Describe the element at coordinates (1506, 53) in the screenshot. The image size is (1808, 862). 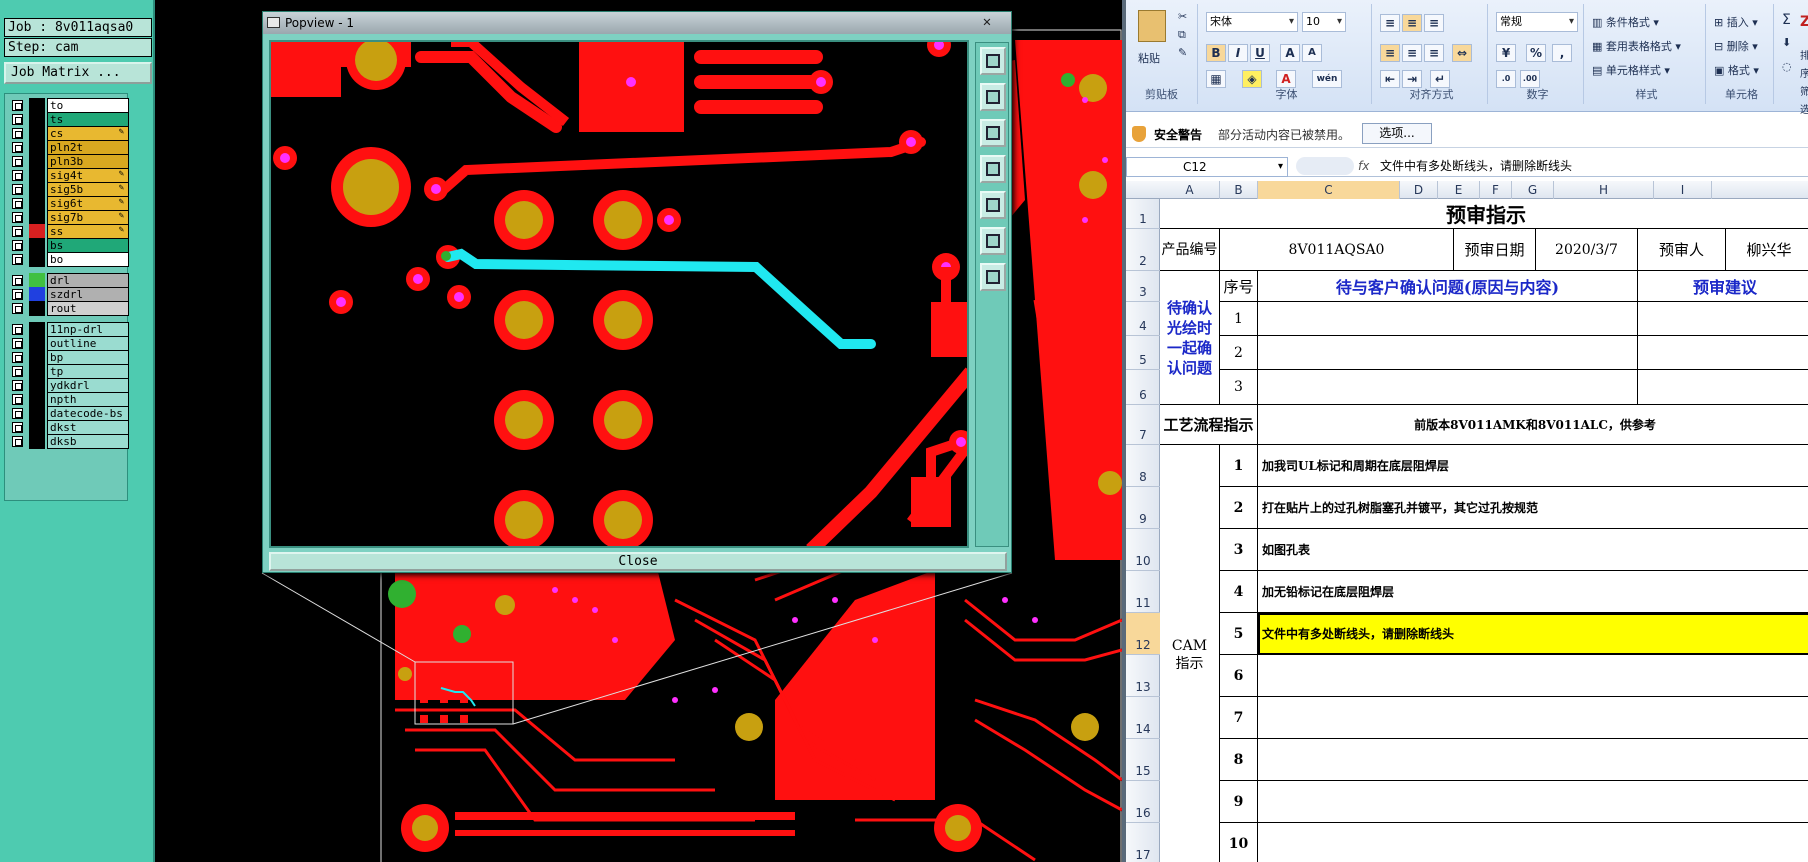
I see `currency-icon: ¥` at that location.